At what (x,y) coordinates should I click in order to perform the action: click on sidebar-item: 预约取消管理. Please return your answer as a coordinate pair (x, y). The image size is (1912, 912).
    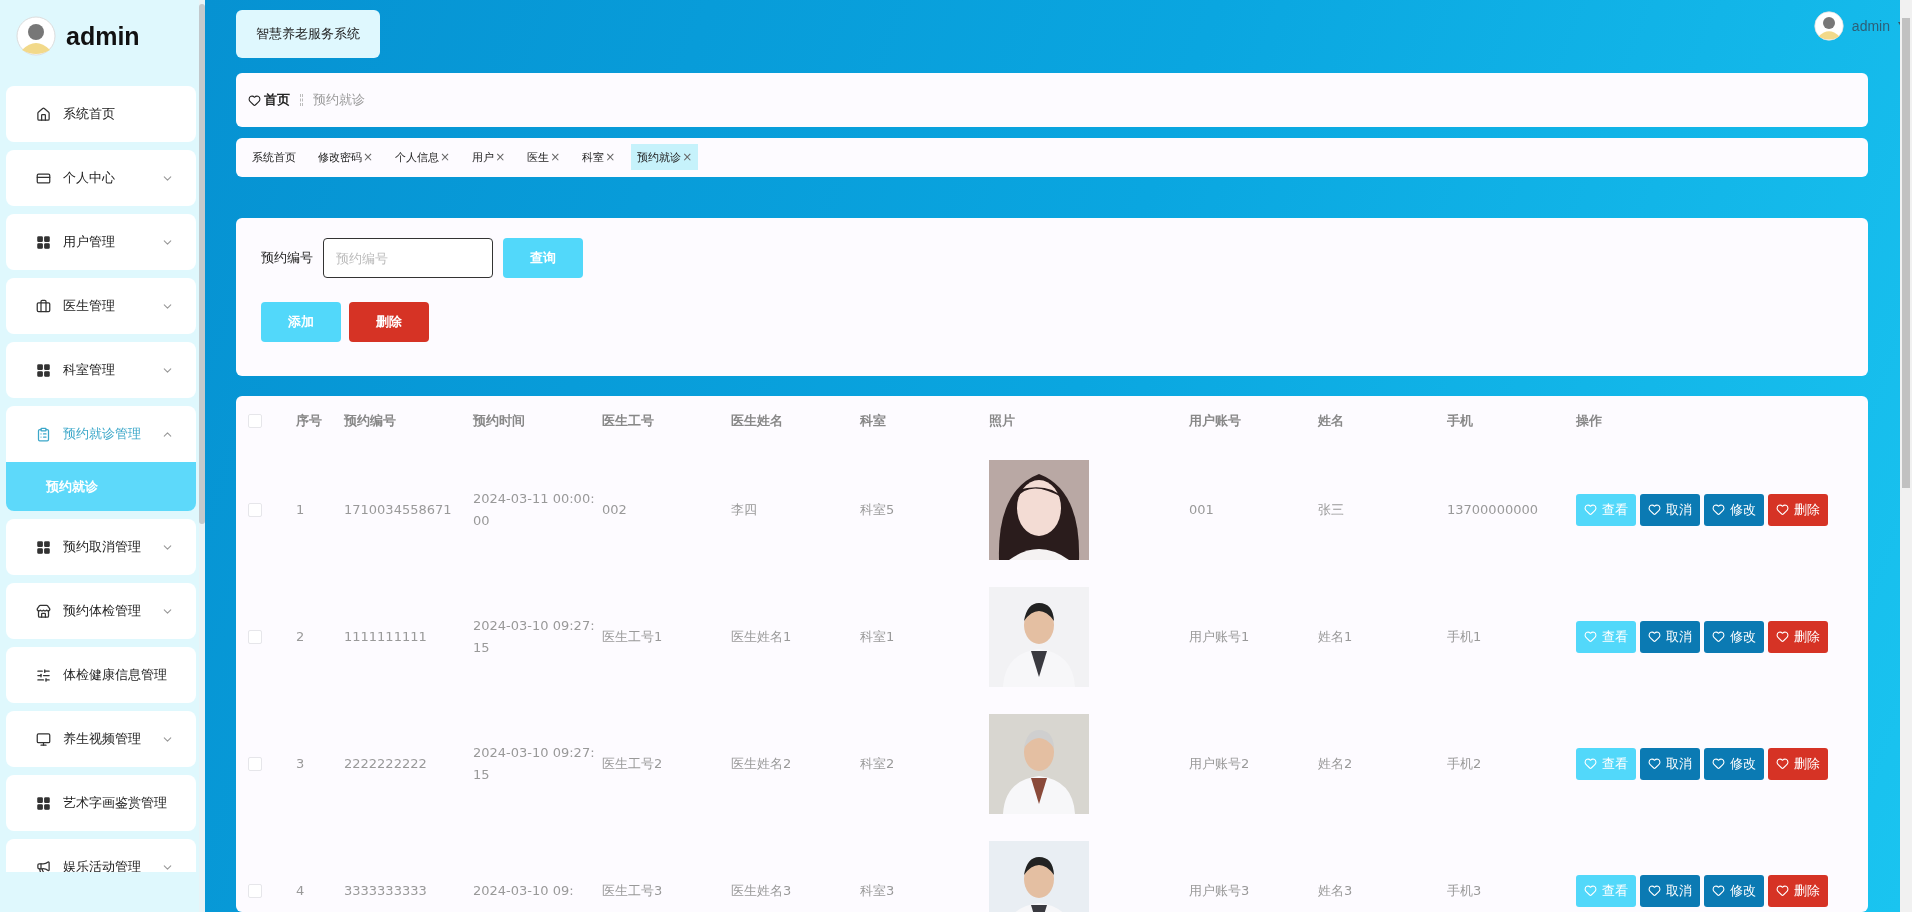
    Looking at the image, I should click on (101, 547).